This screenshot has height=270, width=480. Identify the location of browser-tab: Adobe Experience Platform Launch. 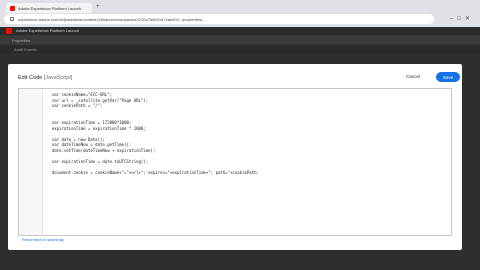
(49, 8).